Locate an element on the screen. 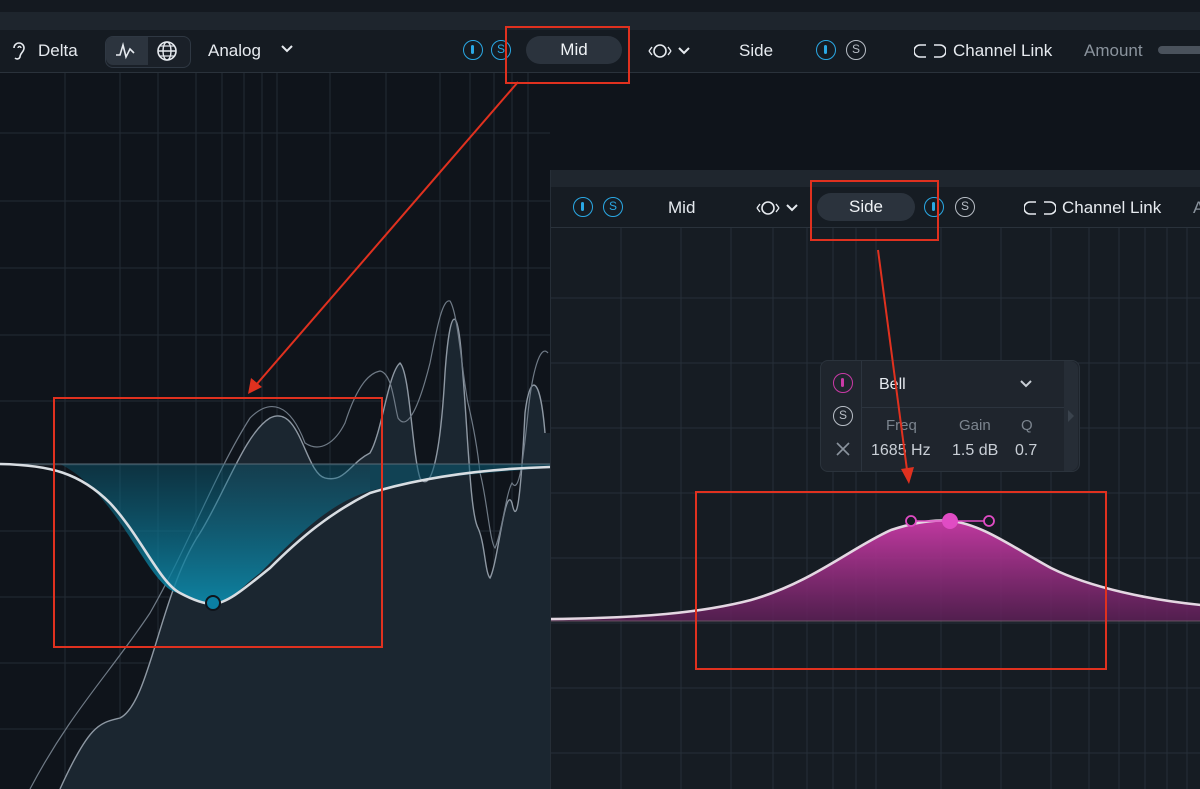  band-popup: S Bell Freq Gain Q 1685 Hz 1.5 dB 0.7 is located at coordinates (950, 416).